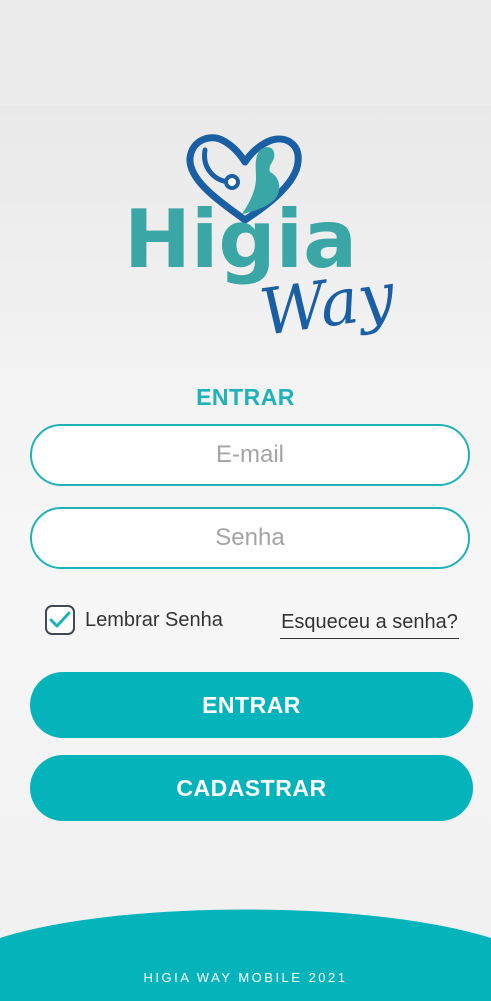 The image size is (491, 1001). Describe the element at coordinates (245, 397) in the screenshot. I see `login-title: ENTRAR` at that location.